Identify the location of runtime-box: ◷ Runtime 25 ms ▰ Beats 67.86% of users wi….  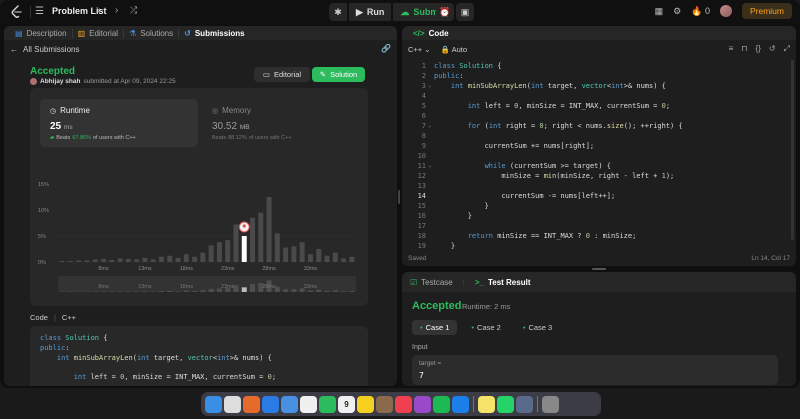
(119, 123).